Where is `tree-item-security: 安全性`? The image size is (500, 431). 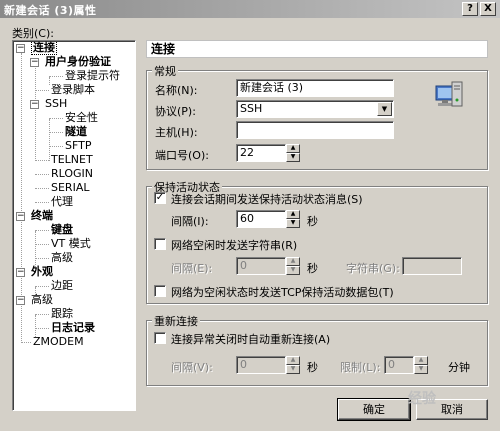 tree-item-security: 安全性 is located at coordinates (81, 118).